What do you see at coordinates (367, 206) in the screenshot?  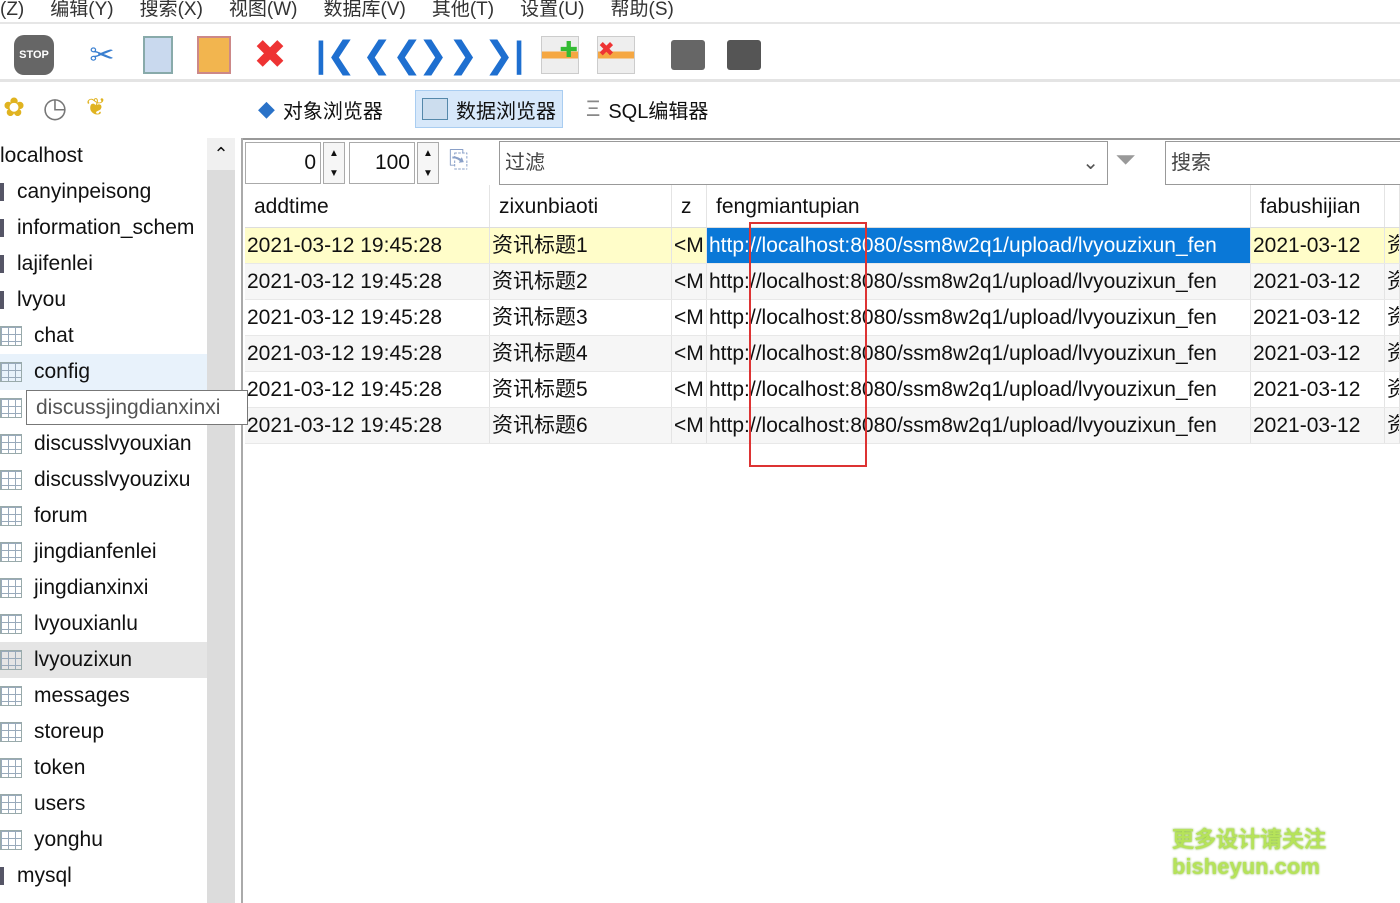 I see `column-header: addtime` at bounding box center [367, 206].